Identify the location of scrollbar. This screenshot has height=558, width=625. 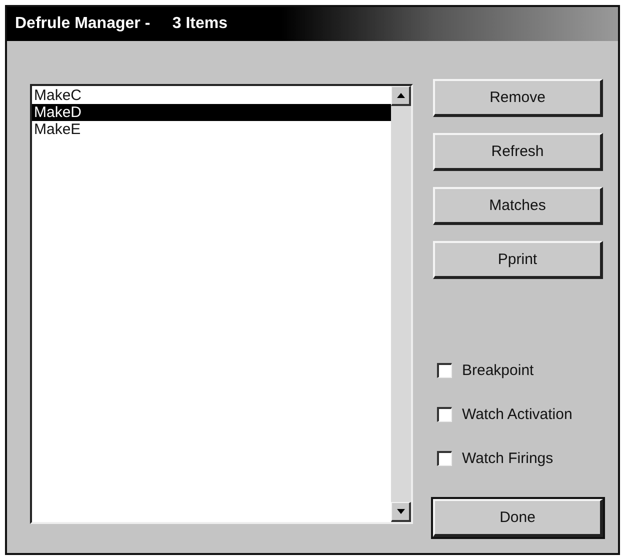
(401, 304).